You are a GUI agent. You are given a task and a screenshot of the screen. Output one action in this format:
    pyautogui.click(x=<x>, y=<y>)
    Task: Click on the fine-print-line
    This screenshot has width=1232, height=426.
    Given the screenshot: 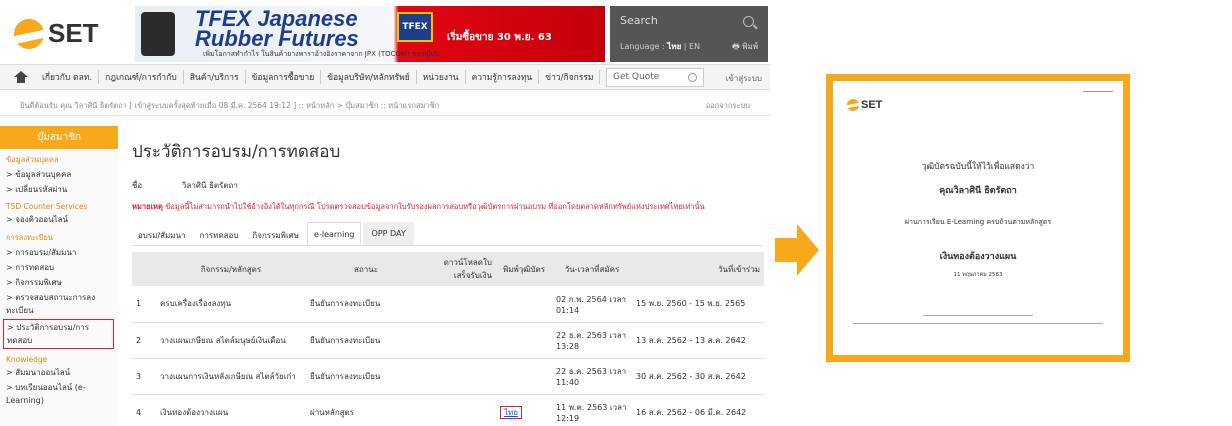 What is the action you would take?
    pyautogui.click(x=978, y=315)
    